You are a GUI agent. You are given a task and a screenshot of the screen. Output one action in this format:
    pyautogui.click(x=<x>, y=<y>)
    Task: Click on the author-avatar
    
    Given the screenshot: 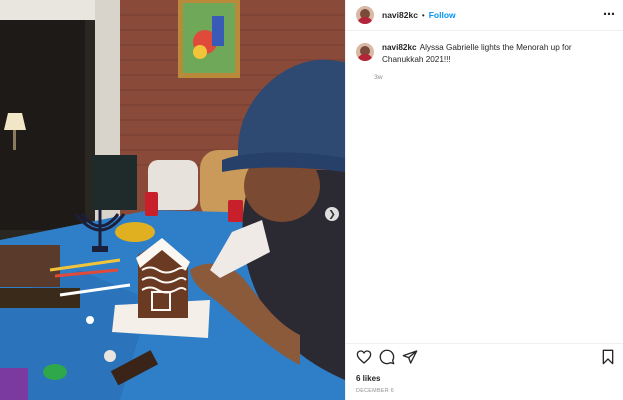 What is the action you would take?
    pyautogui.click(x=365, y=15)
    